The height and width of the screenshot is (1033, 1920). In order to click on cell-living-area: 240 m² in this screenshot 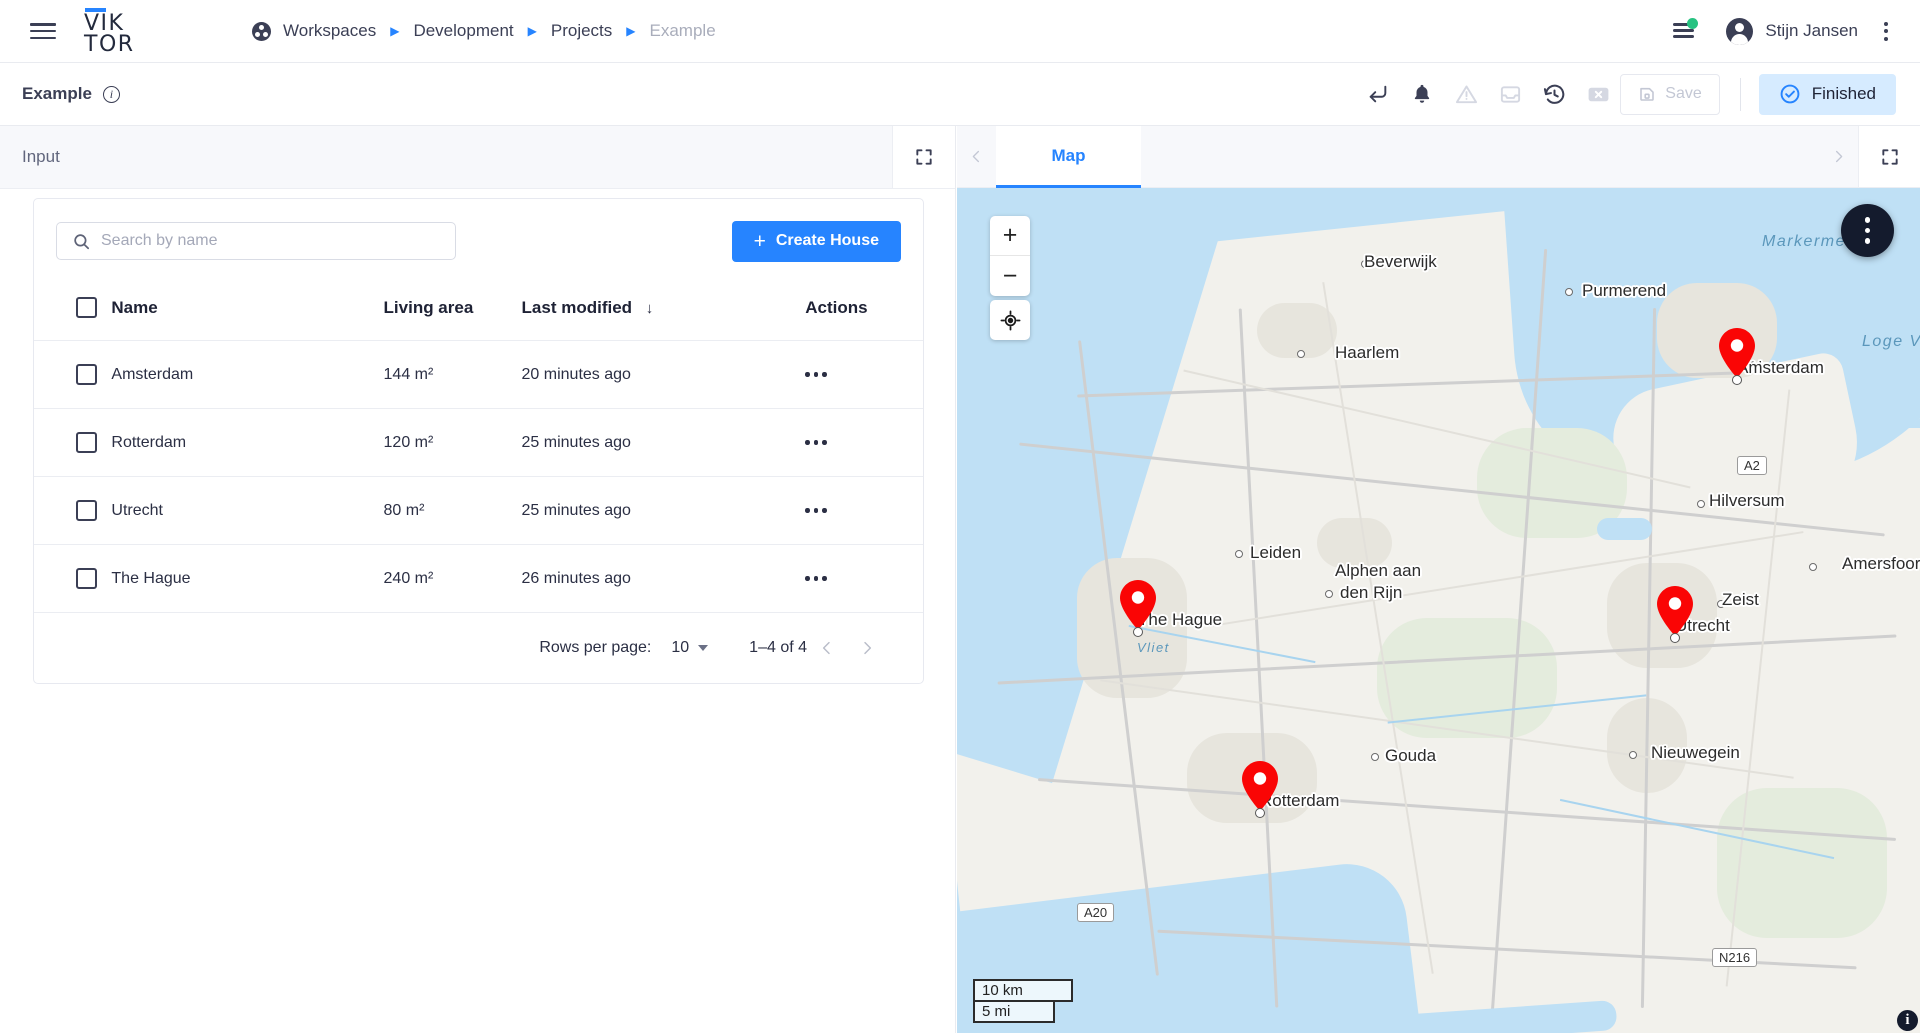, I will do `click(452, 578)`.